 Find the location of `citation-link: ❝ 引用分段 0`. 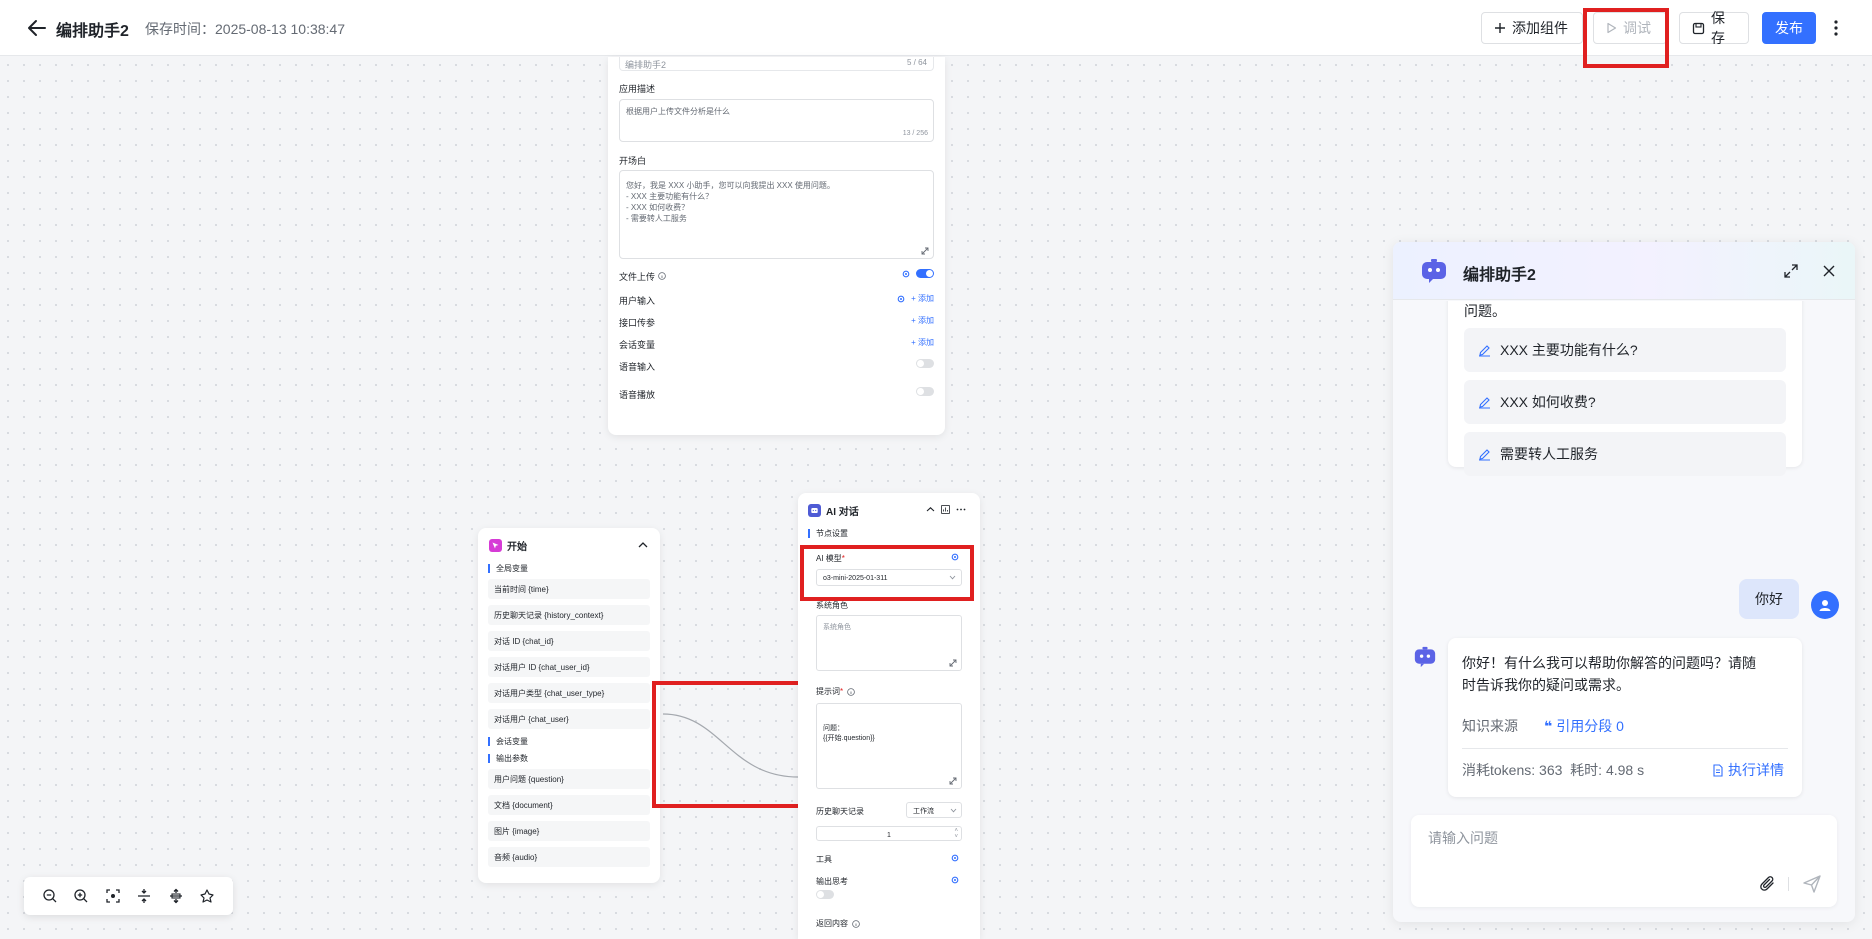

citation-link: ❝ 引用分段 0 is located at coordinates (1584, 726).